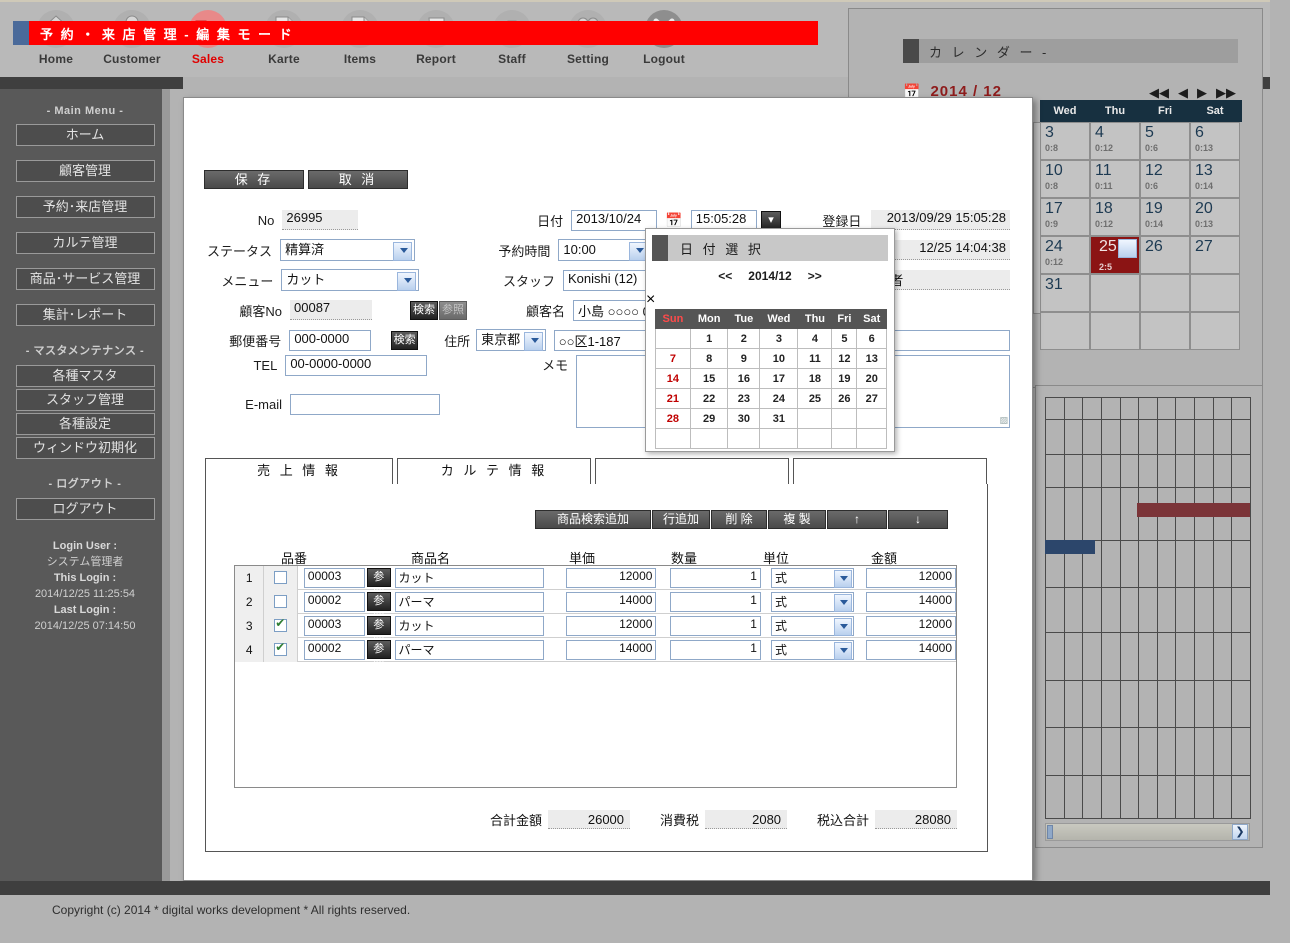 The height and width of the screenshot is (943, 1290). I want to click on menu-select: カット, so click(350, 280).